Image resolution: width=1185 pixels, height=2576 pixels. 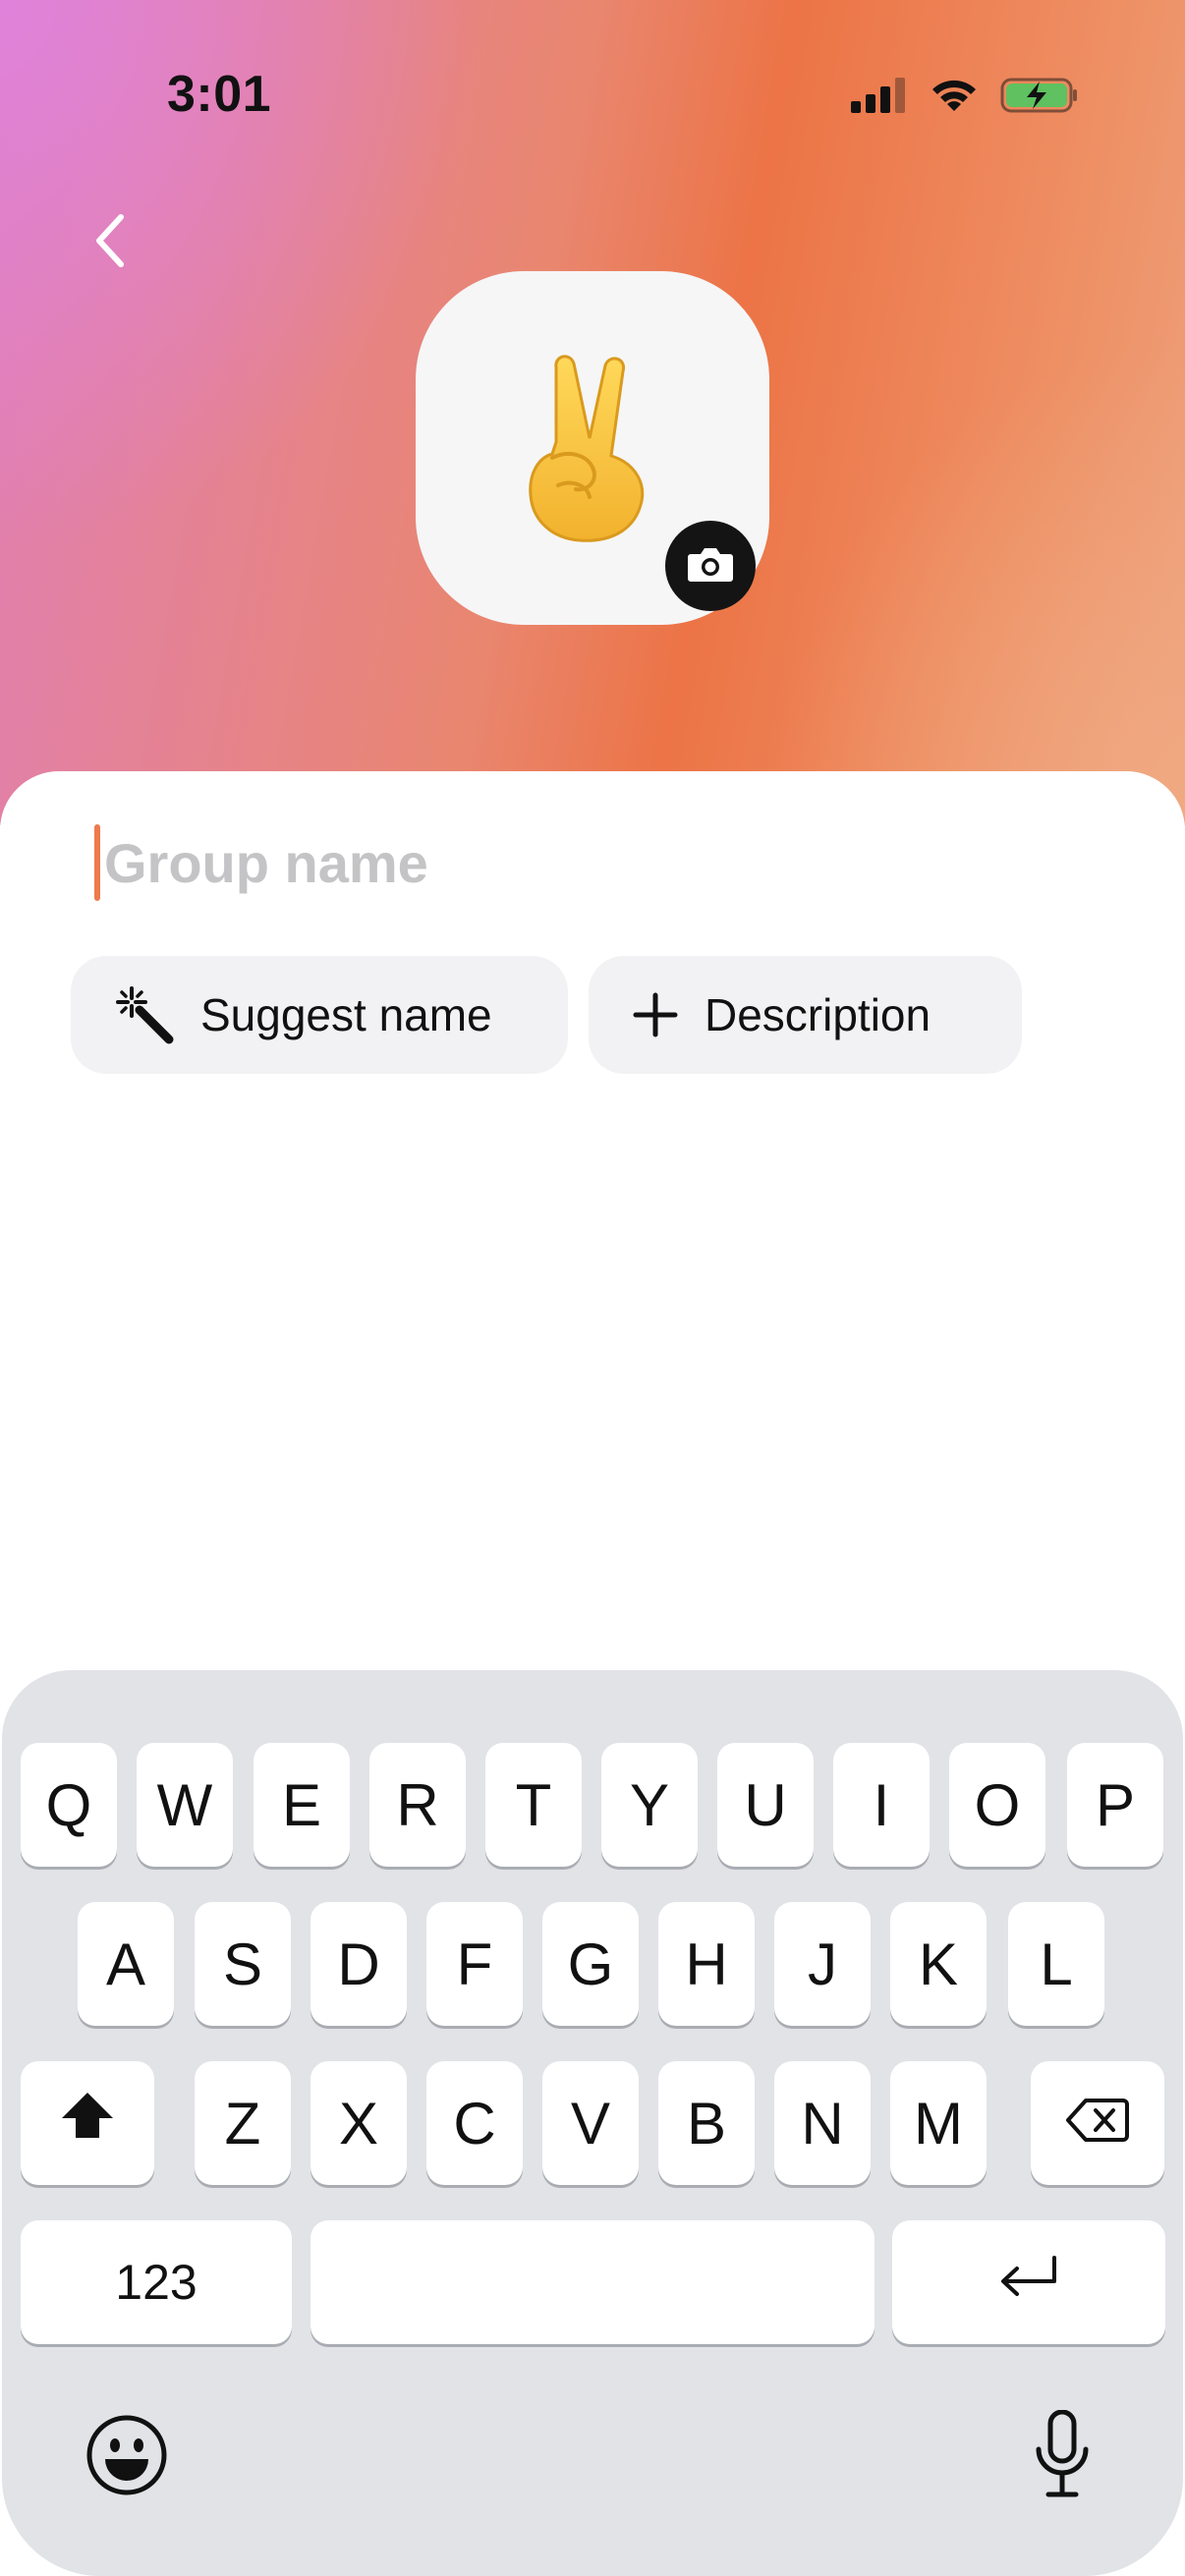 I want to click on dictation-button, so click(x=1062, y=2456).